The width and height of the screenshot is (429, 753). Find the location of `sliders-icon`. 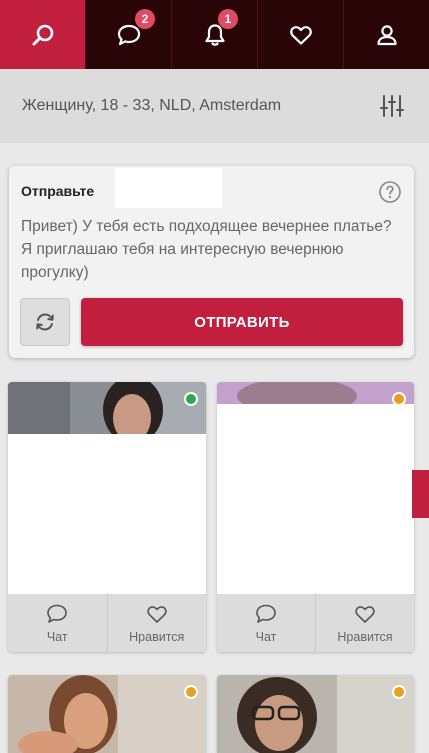

sliders-icon is located at coordinates (392, 106).